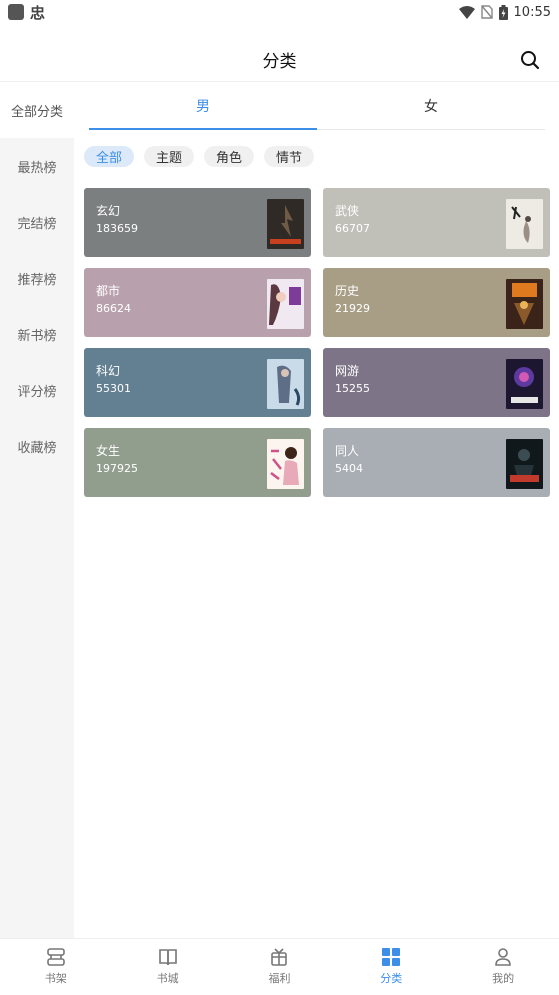  I want to click on category-name: 历史, so click(347, 291).